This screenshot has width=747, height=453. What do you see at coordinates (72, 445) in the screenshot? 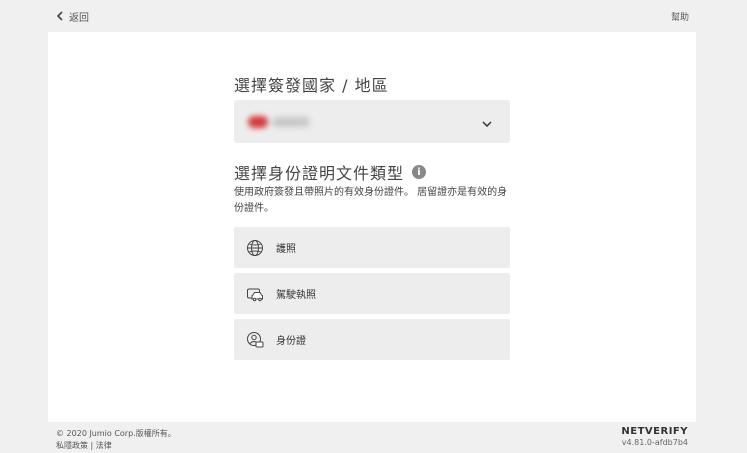
I see `privacy-link: 私隱政策` at bounding box center [72, 445].